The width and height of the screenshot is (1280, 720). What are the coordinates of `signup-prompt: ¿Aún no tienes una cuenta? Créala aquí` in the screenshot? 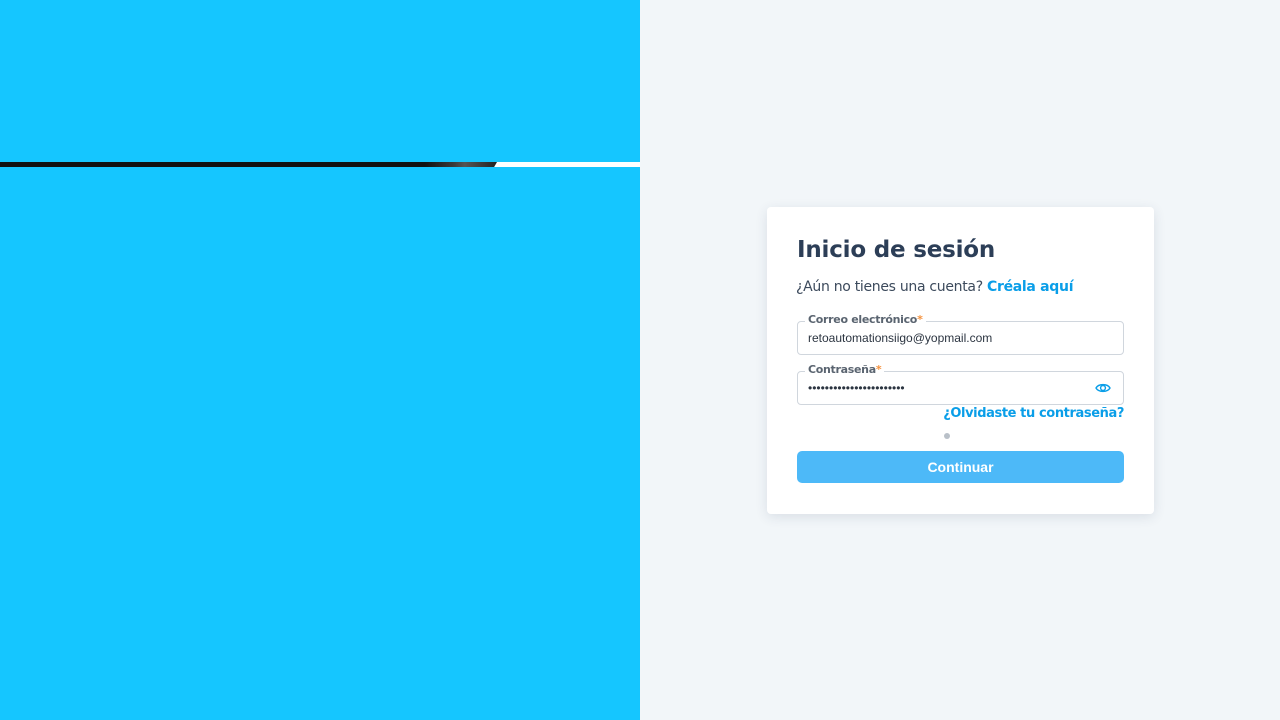 It's located at (935, 287).